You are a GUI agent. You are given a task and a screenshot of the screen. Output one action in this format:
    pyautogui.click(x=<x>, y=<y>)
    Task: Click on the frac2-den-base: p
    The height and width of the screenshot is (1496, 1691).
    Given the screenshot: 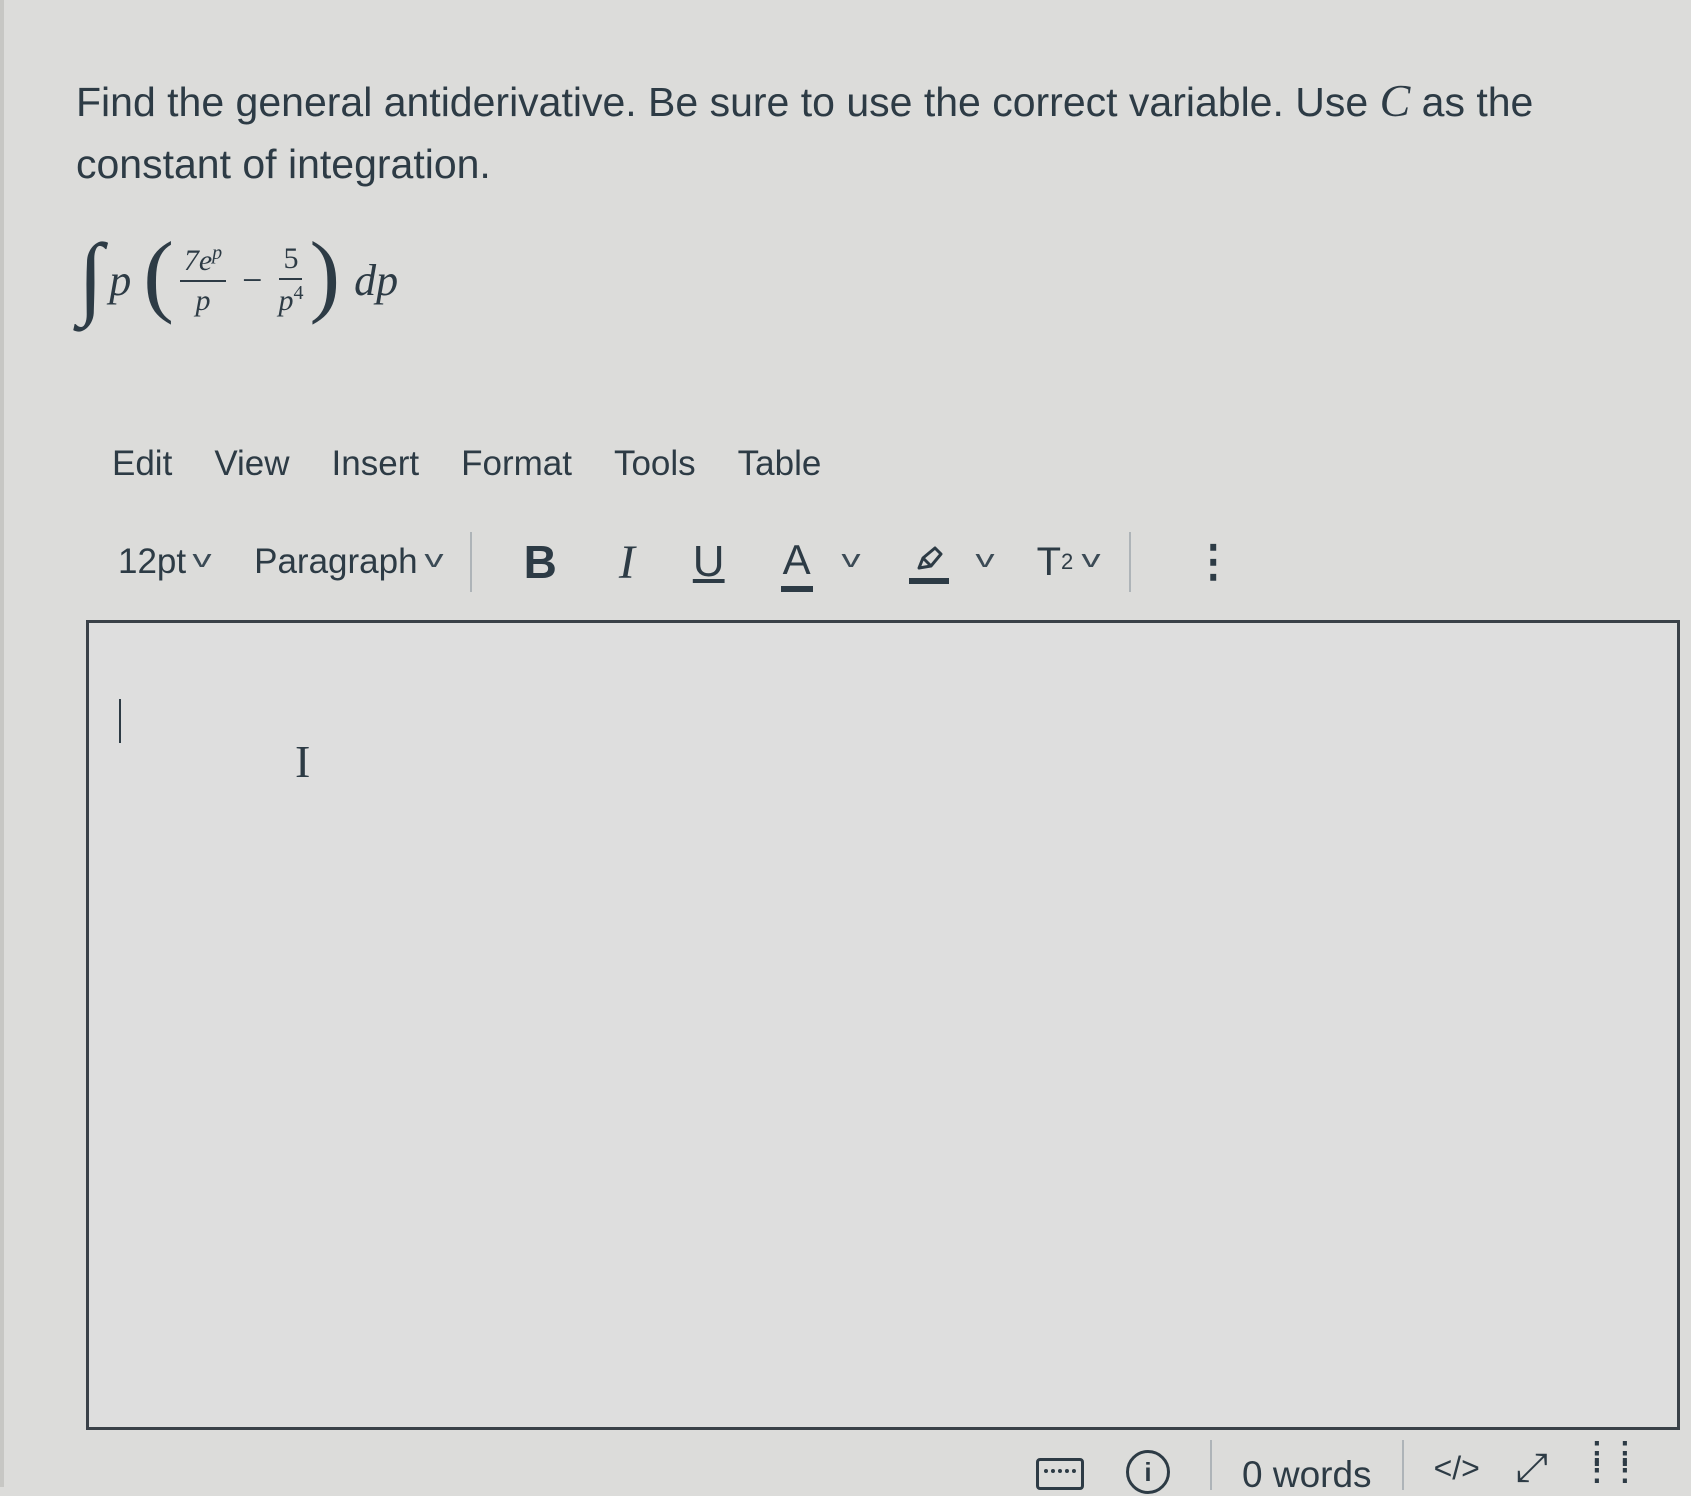 What is the action you would take?
    pyautogui.click(x=286, y=300)
    